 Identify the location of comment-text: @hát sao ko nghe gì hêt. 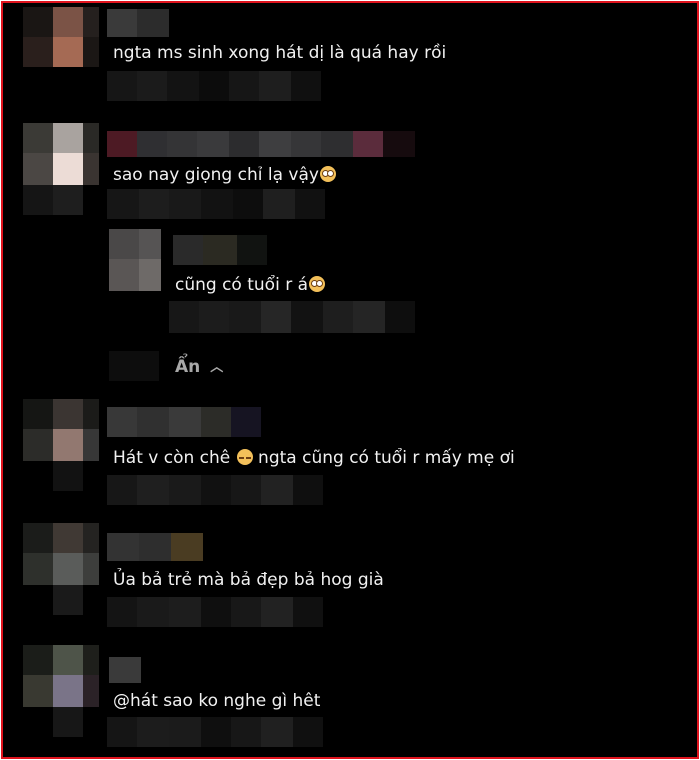
(217, 701).